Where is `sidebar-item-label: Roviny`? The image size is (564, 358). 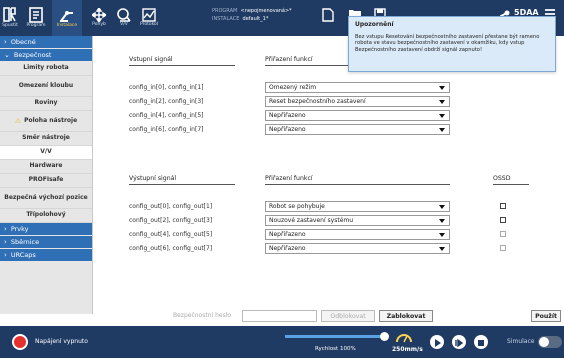 sidebar-item-label: Roviny is located at coordinates (46, 103).